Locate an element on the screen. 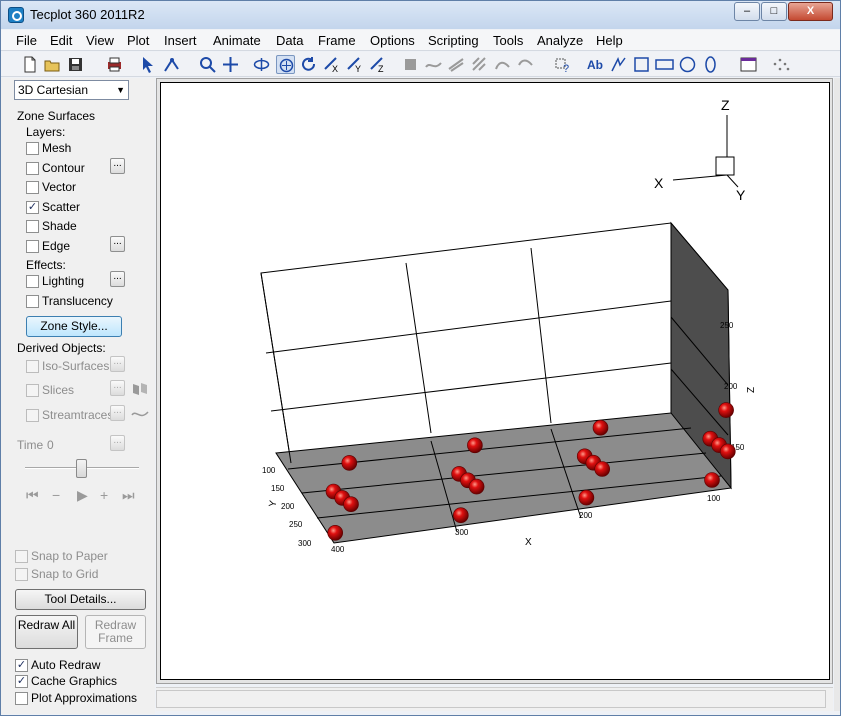  menu-scripting: Scripting is located at coordinates (453, 40).